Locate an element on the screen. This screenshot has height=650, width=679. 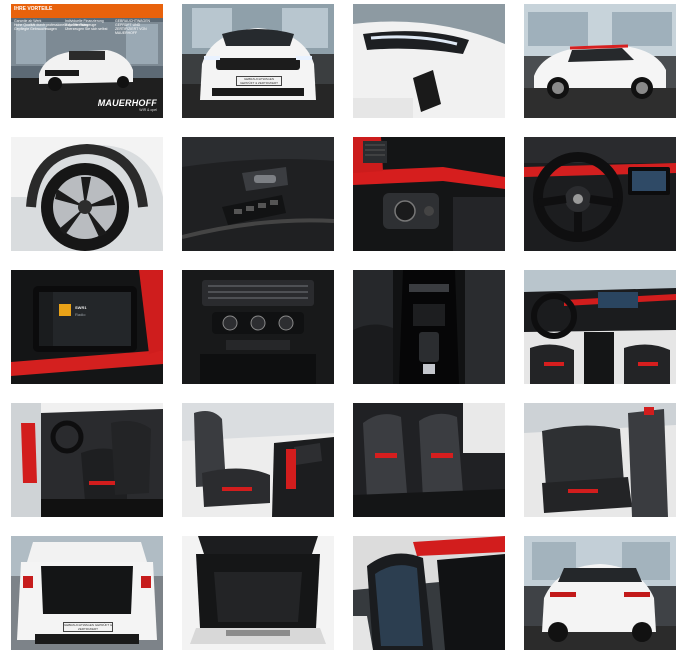
photo-front-seats-open-door-image is located at coordinates (87, 460).